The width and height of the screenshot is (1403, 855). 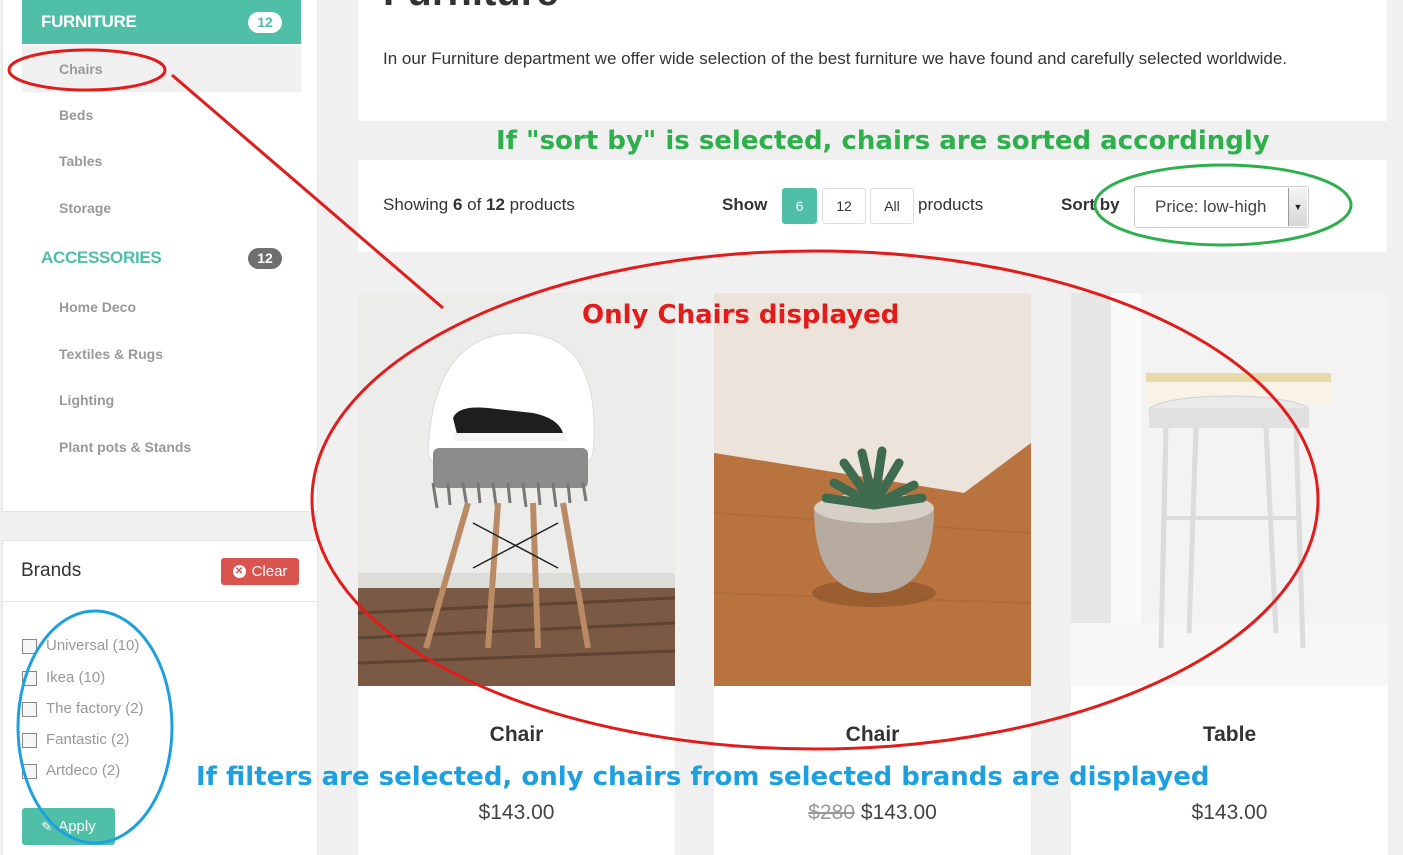 What do you see at coordinates (471, 7) in the screenshot?
I see `page-title: Furniture` at bounding box center [471, 7].